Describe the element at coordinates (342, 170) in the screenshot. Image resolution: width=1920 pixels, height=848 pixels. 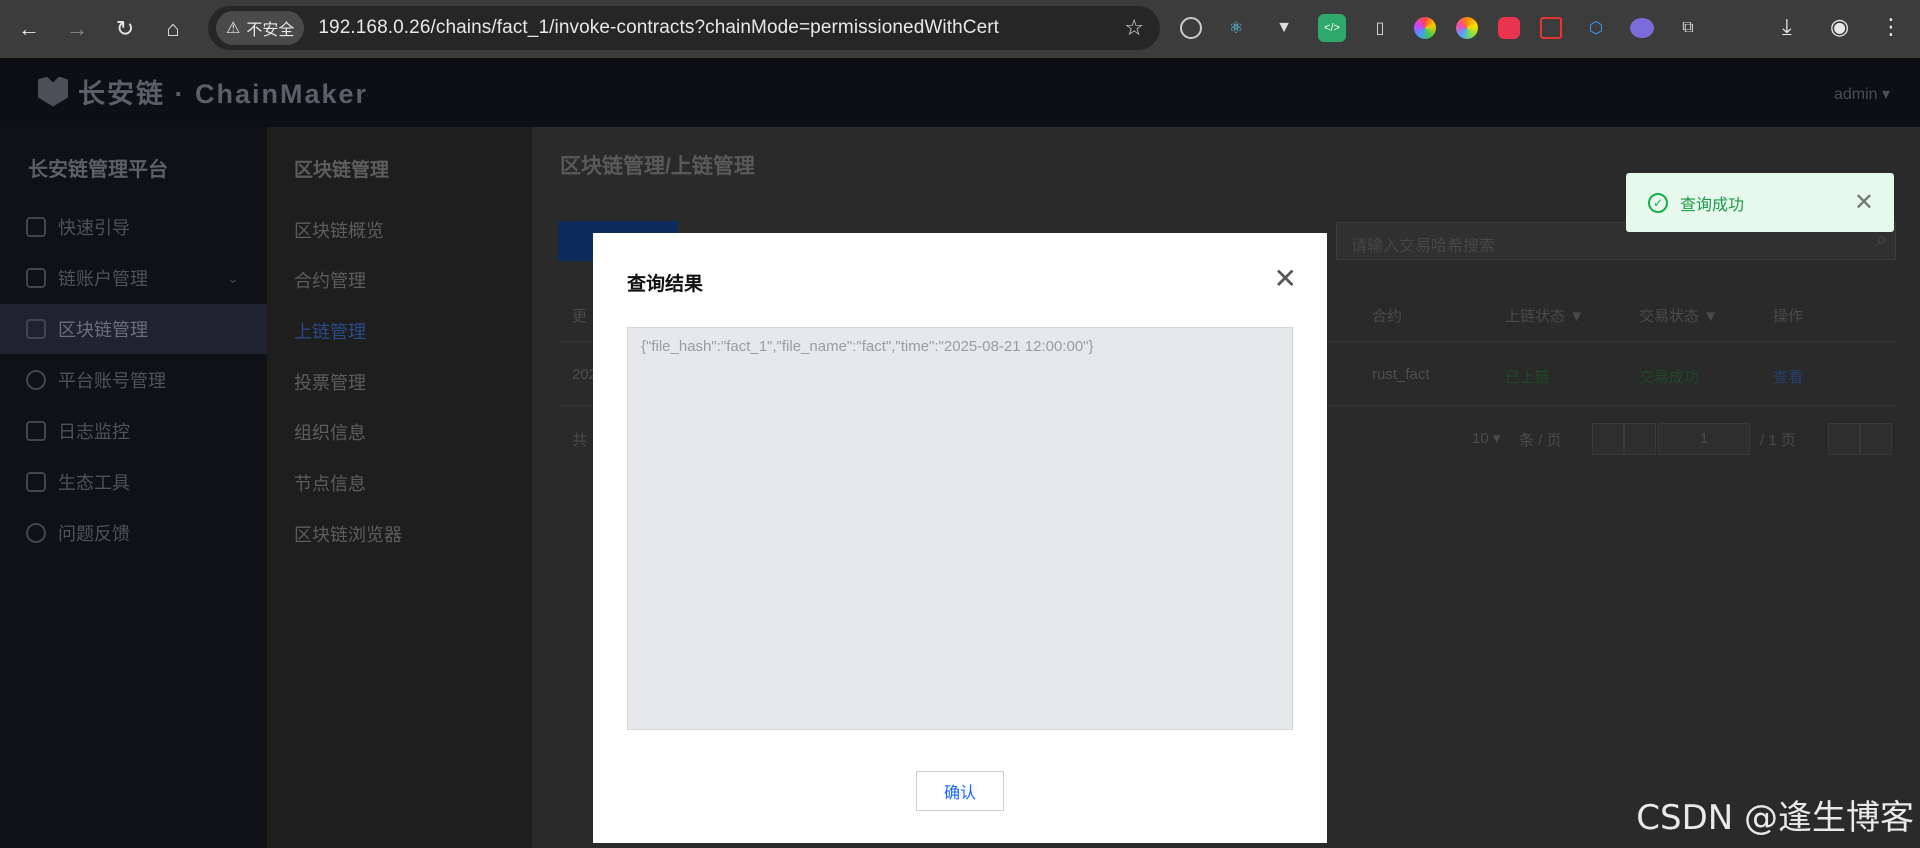
I see `submenu-title: 区块链管理` at that location.